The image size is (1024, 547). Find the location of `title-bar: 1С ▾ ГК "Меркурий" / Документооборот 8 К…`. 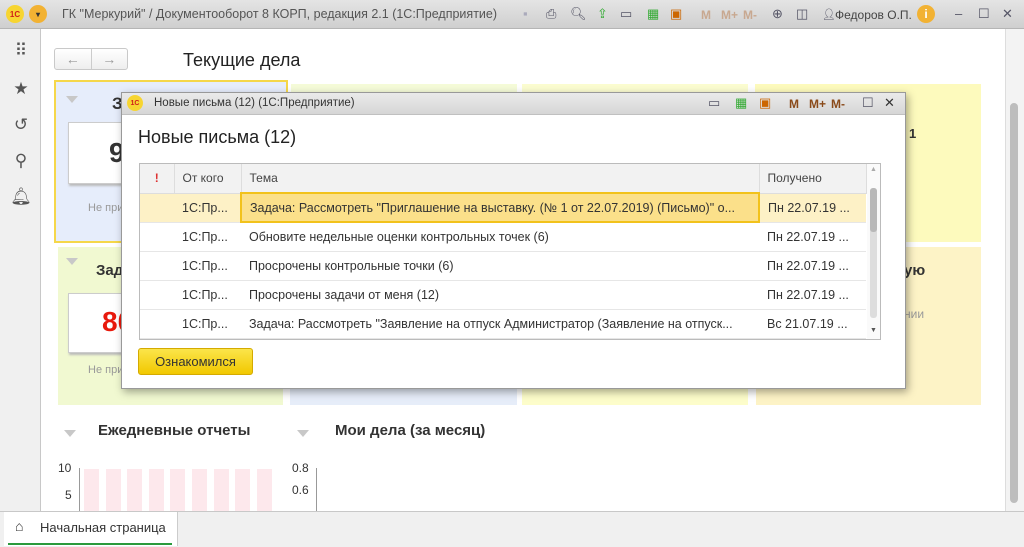

title-bar: 1С ▾ ГК "Меркурий" / Документооборот 8 К… is located at coordinates (512, 14).